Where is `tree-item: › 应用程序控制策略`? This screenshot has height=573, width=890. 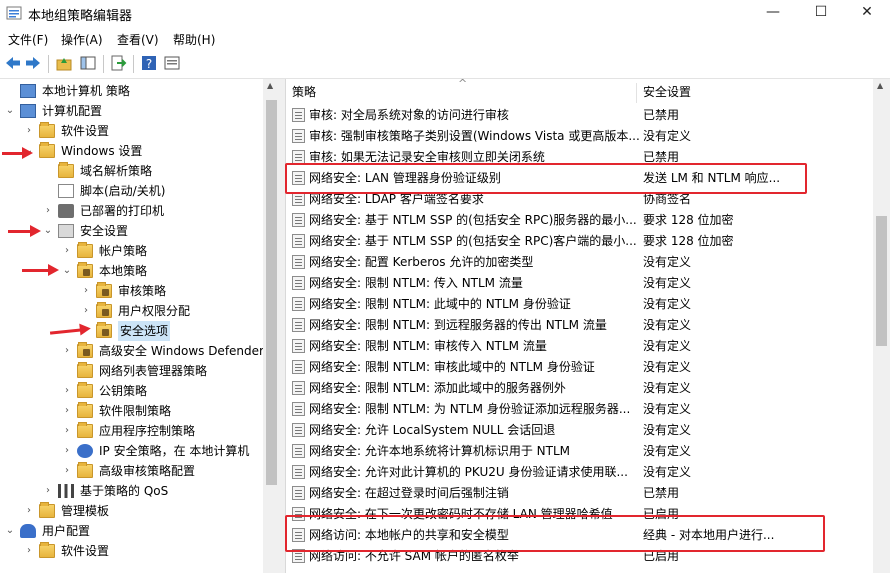
tree-item: › 应用程序控制策略 is located at coordinates (131, 431).